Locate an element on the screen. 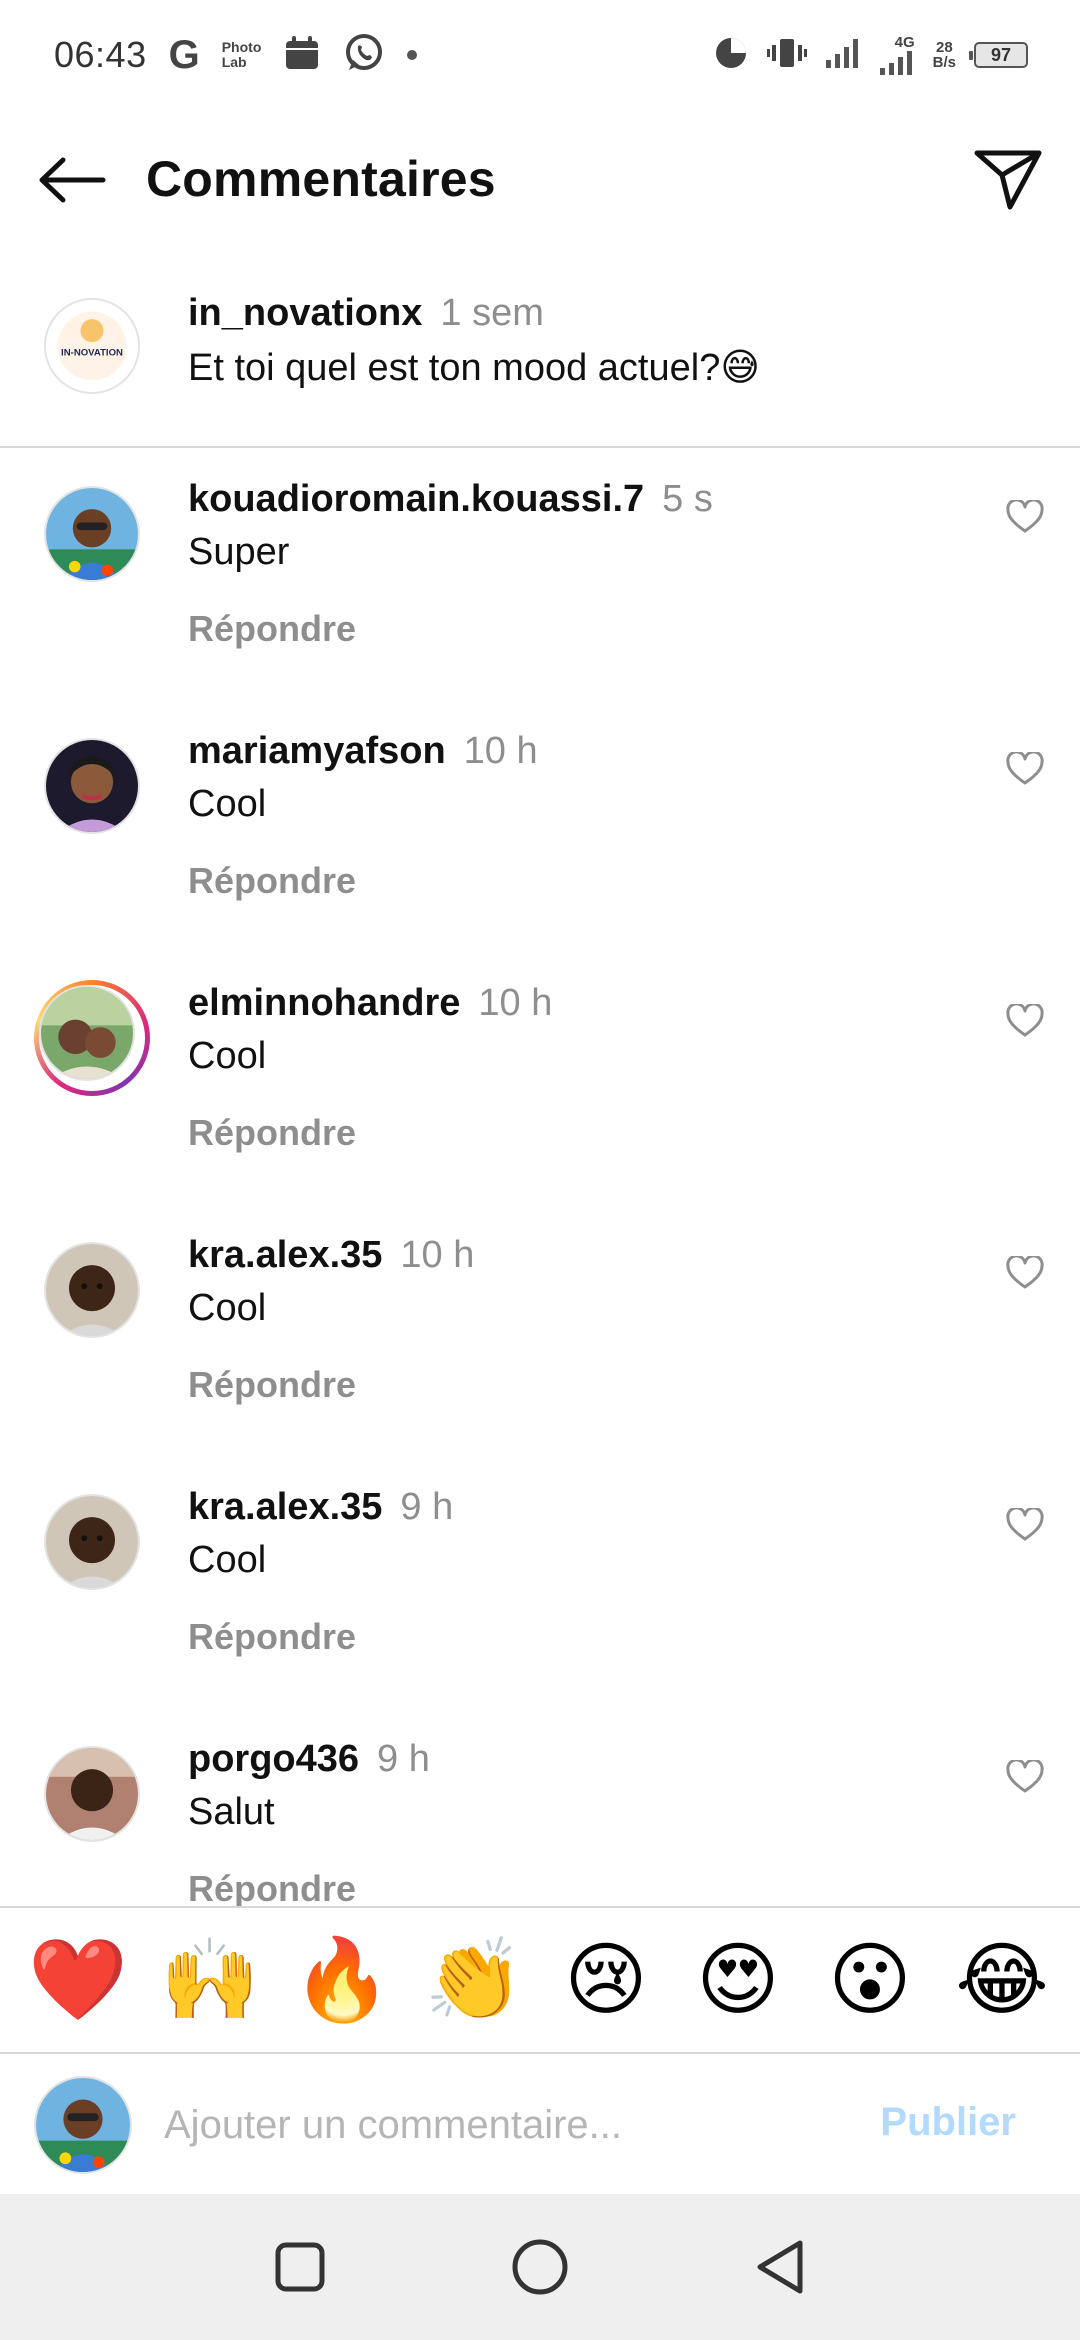 This screenshot has width=1080, height=2340. net-speed: 28 B/s is located at coordinates (944, 55).